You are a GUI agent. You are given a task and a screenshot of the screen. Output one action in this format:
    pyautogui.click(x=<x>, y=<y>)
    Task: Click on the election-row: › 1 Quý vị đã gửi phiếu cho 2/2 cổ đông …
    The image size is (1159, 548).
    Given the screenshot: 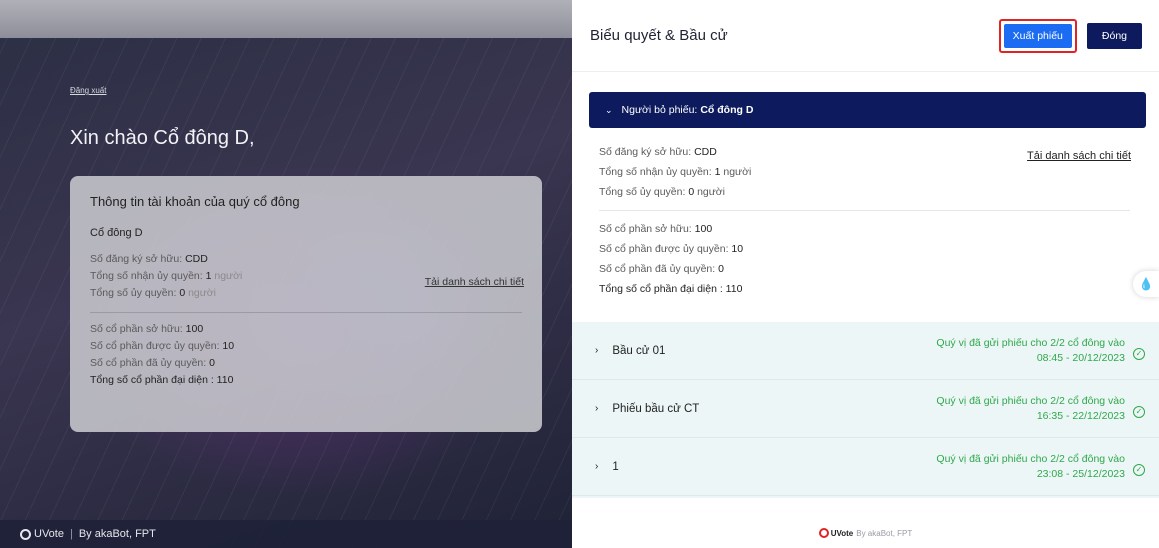 What is the action you would take?
    pyautogui.click(x=865, y=467)
    